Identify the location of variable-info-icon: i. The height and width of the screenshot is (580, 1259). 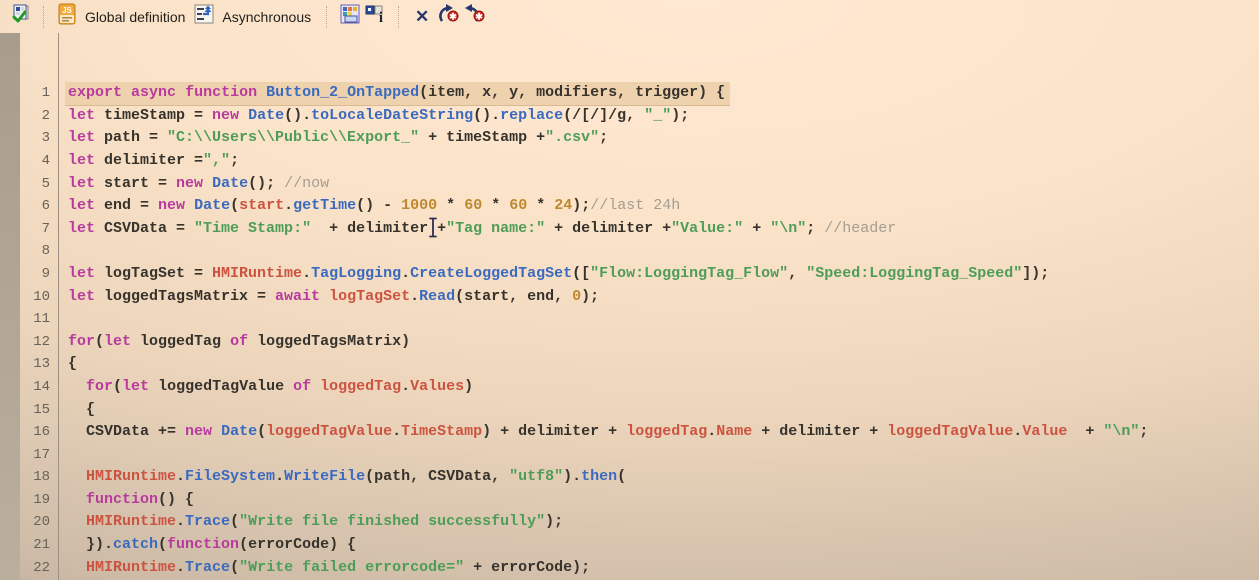
(376, 16).